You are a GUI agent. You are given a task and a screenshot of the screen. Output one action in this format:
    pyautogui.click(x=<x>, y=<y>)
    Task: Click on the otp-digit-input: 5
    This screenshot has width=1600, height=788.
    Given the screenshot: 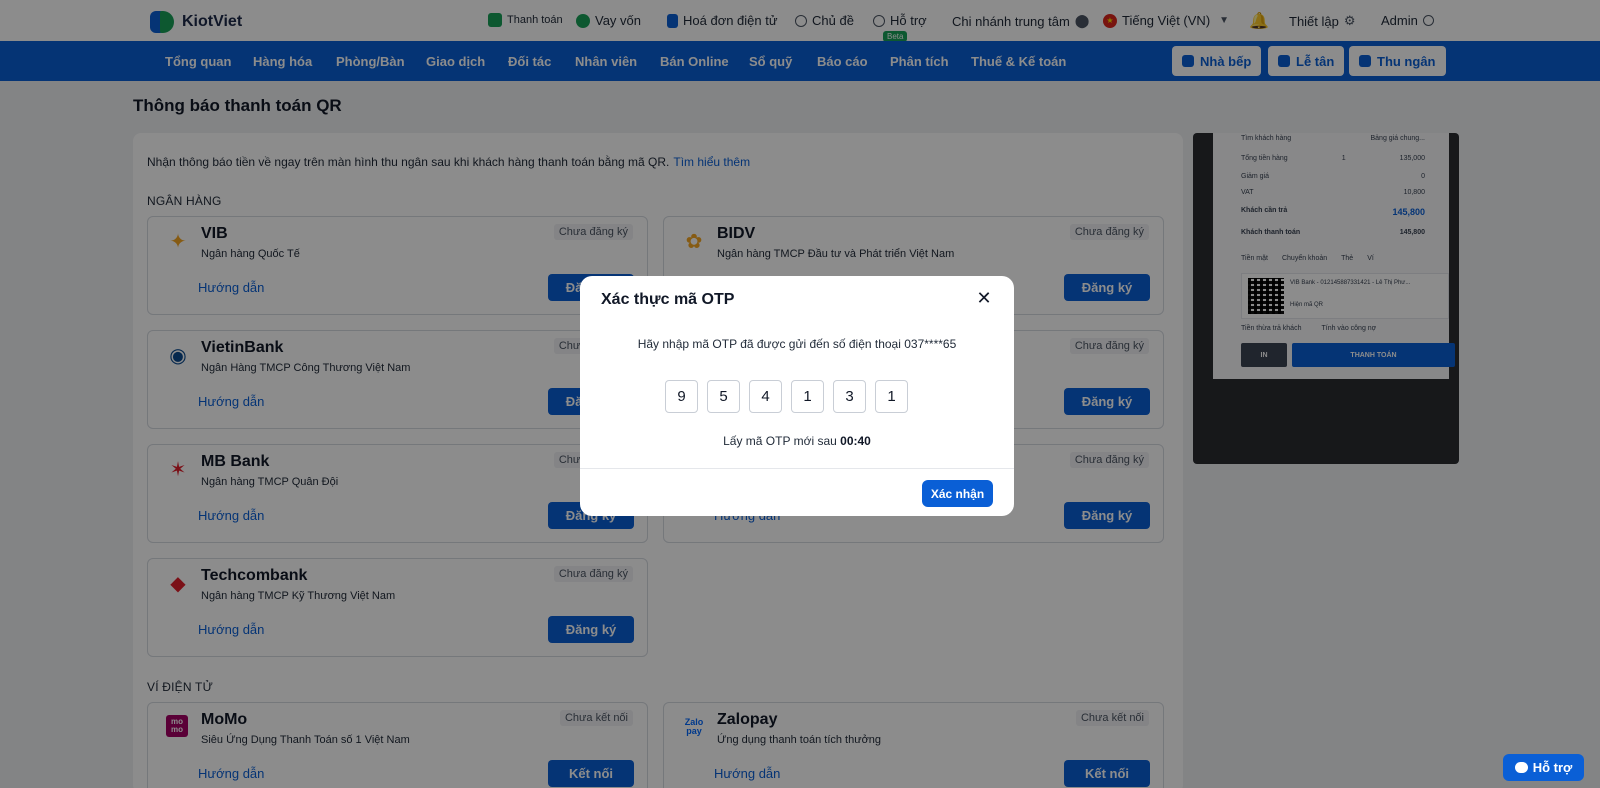 What is the action you would take?
    pyautogui.click(x=723, y=396)
    